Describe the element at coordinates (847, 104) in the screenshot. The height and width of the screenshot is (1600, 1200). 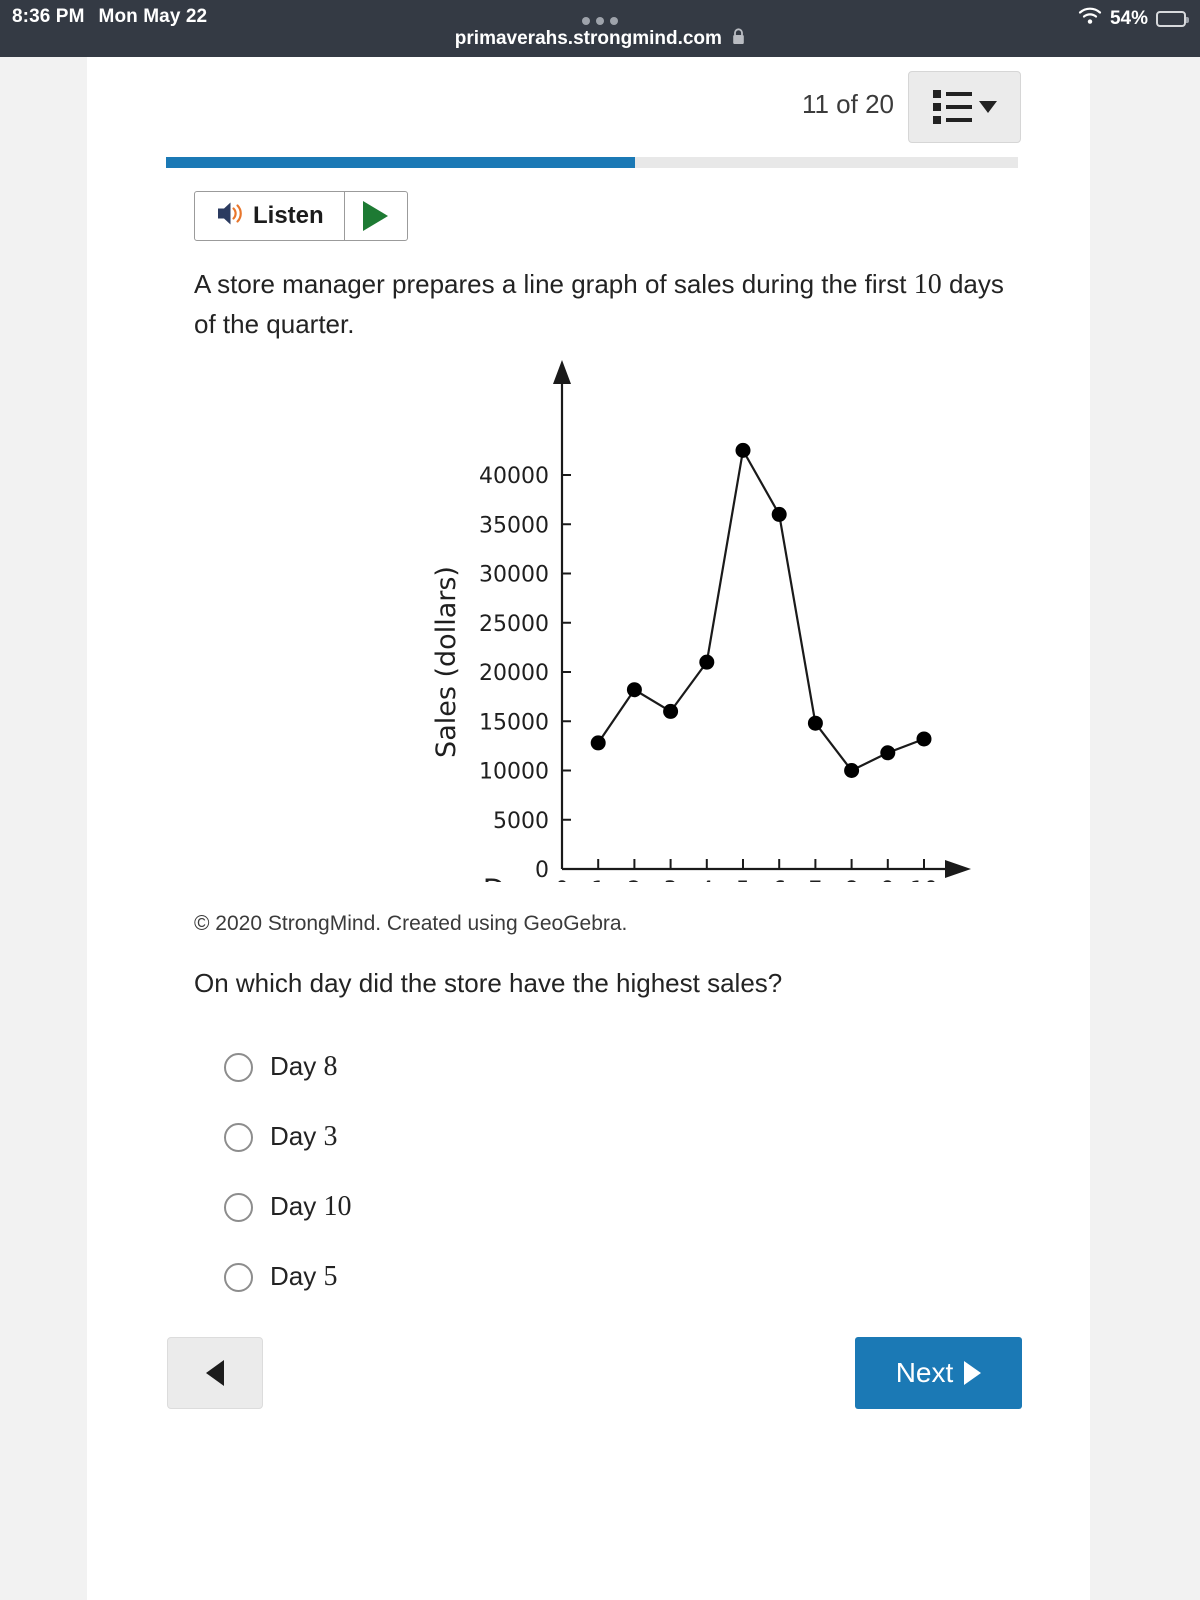
I see `question-counter: 11 of 20` at that location.